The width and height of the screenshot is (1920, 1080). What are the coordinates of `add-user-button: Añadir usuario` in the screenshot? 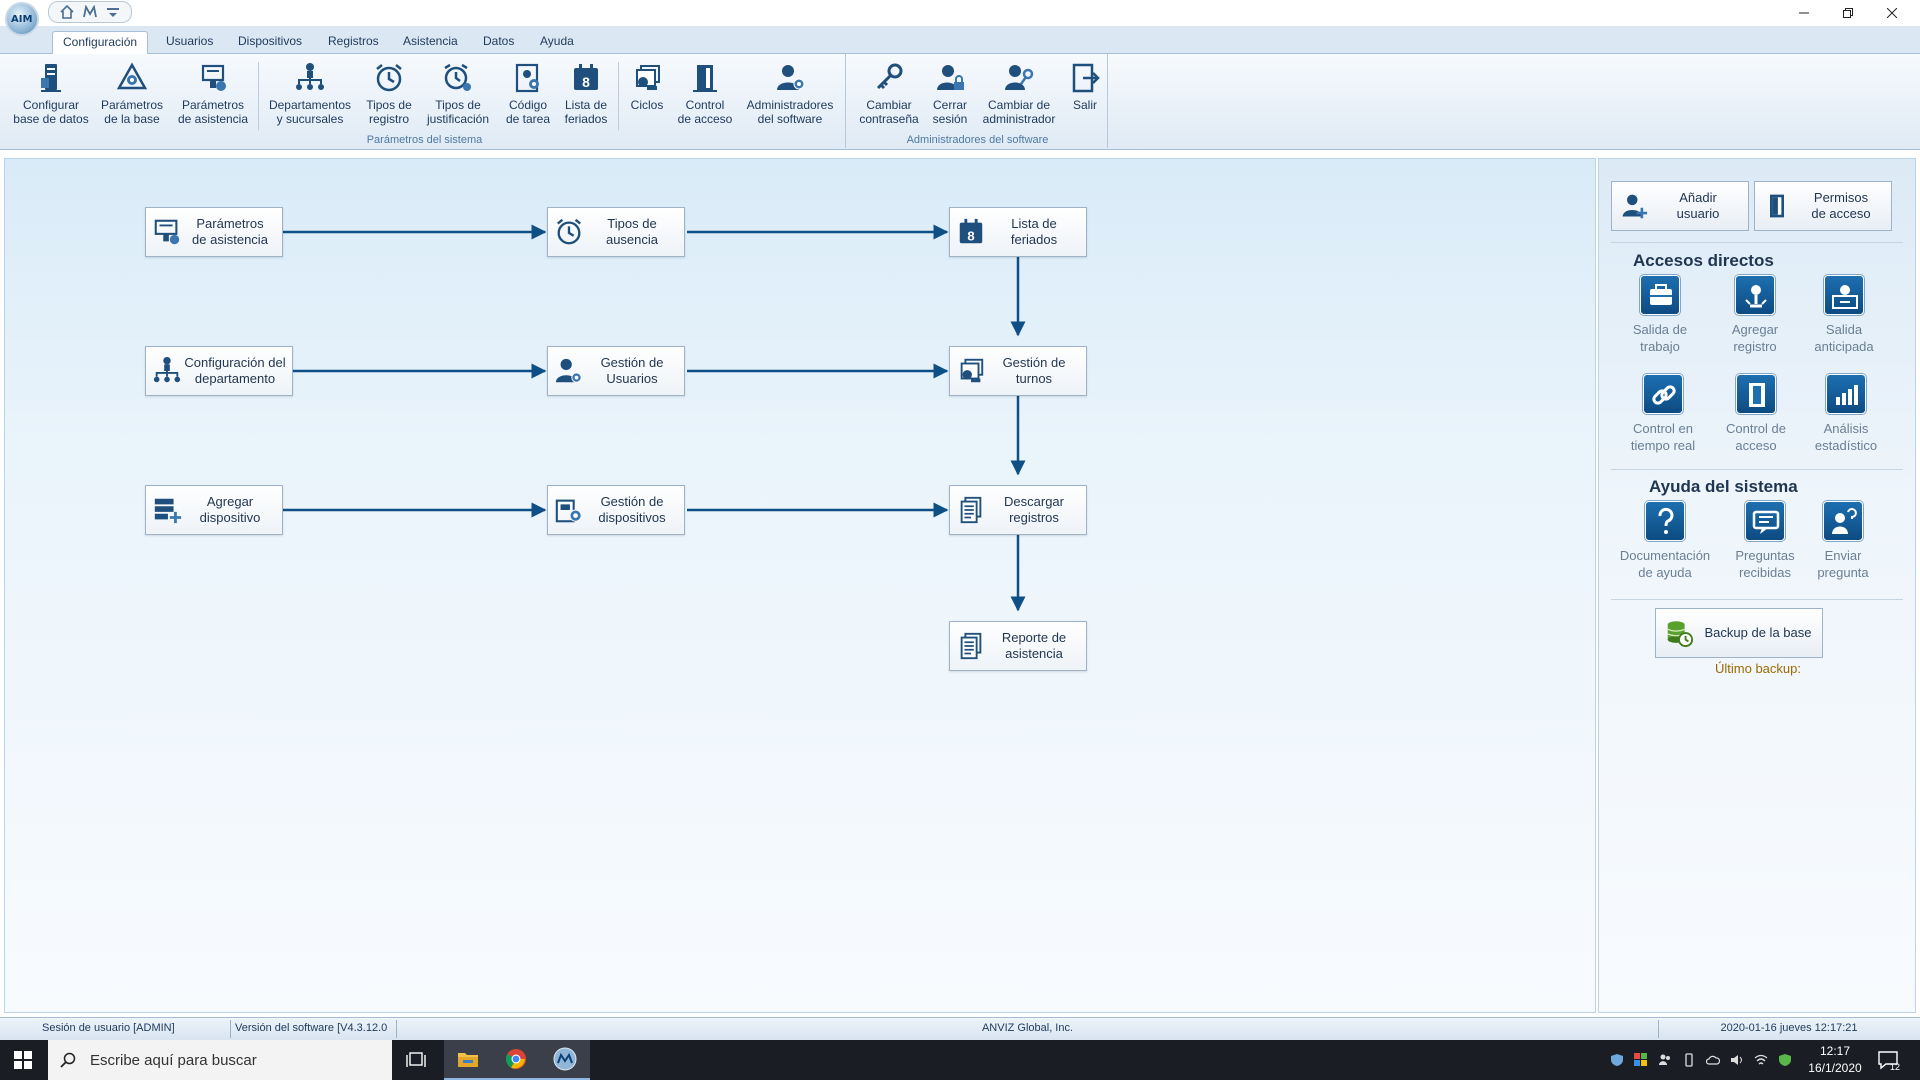 It's located at (1680, 206).